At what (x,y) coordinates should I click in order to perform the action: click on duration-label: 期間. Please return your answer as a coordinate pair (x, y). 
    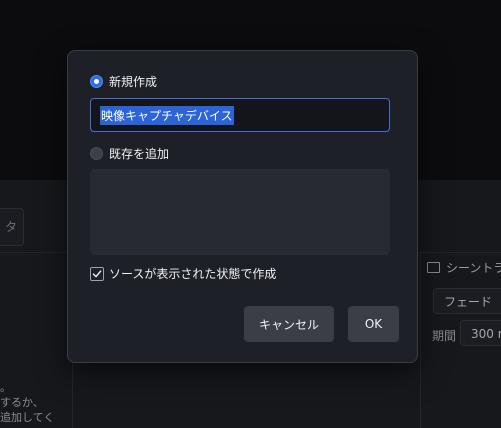
    Looking at the image, I should click on (444, 336).